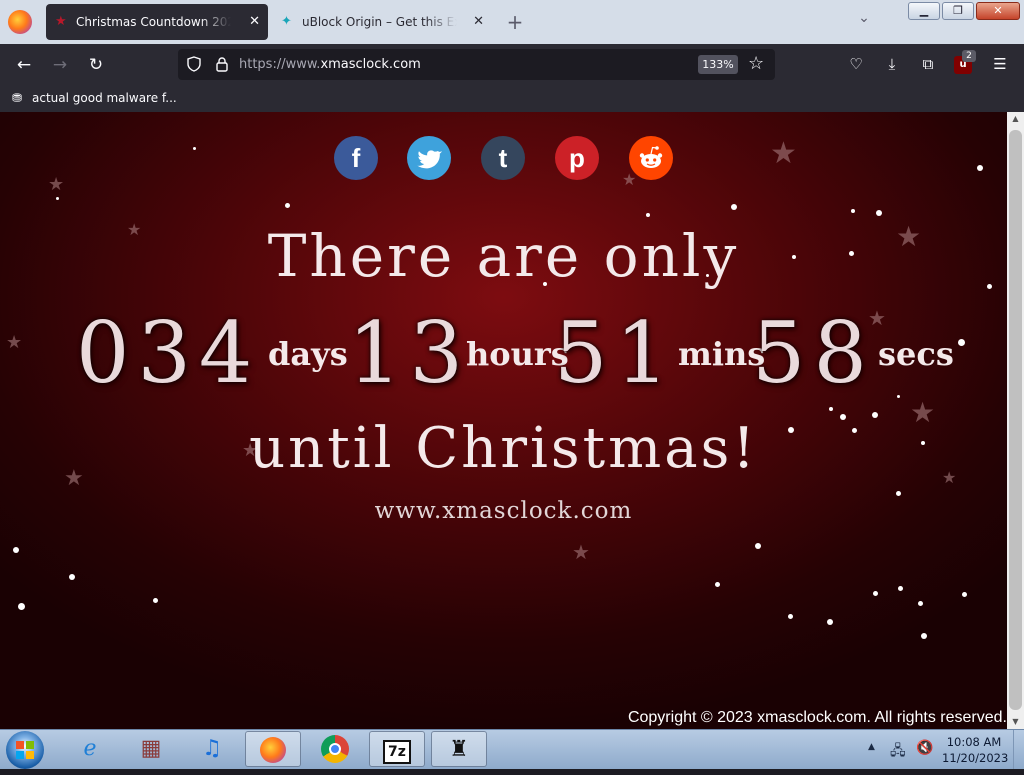 The width and height of the screenshot is (1024, 775). I want to click on chrome-icon, so click(335, 749).